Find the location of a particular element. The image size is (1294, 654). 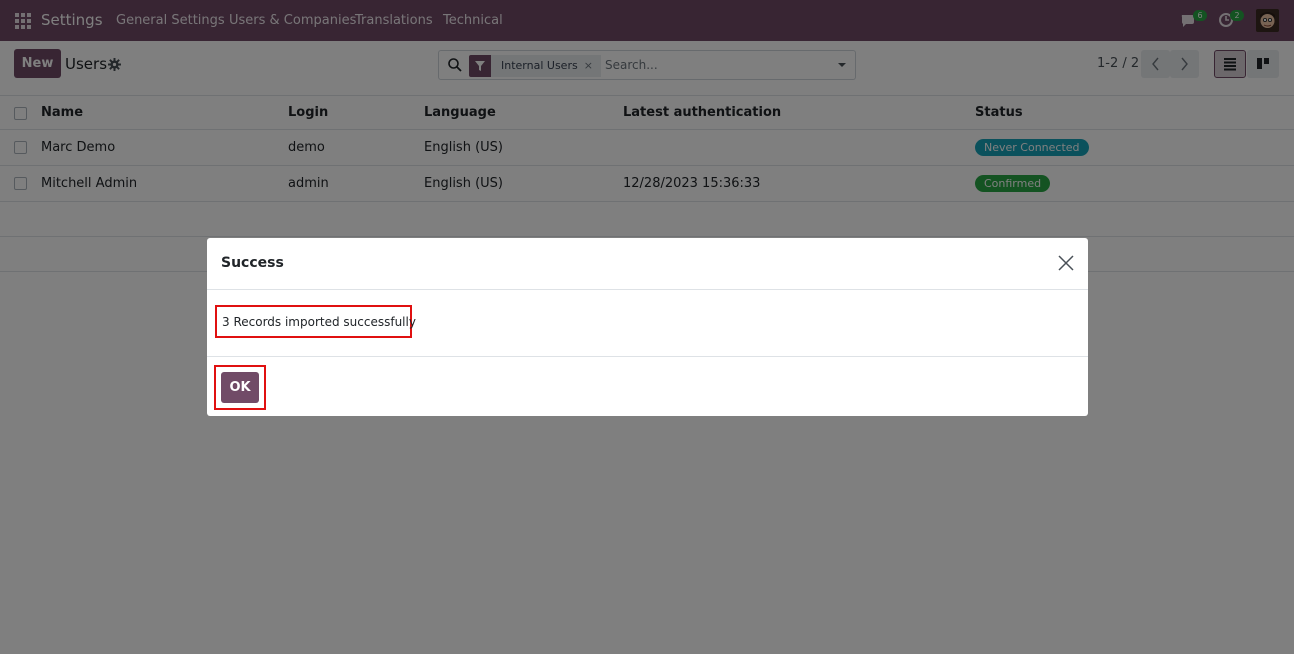

dialog-title: Success is located at coordinates (252, 263).